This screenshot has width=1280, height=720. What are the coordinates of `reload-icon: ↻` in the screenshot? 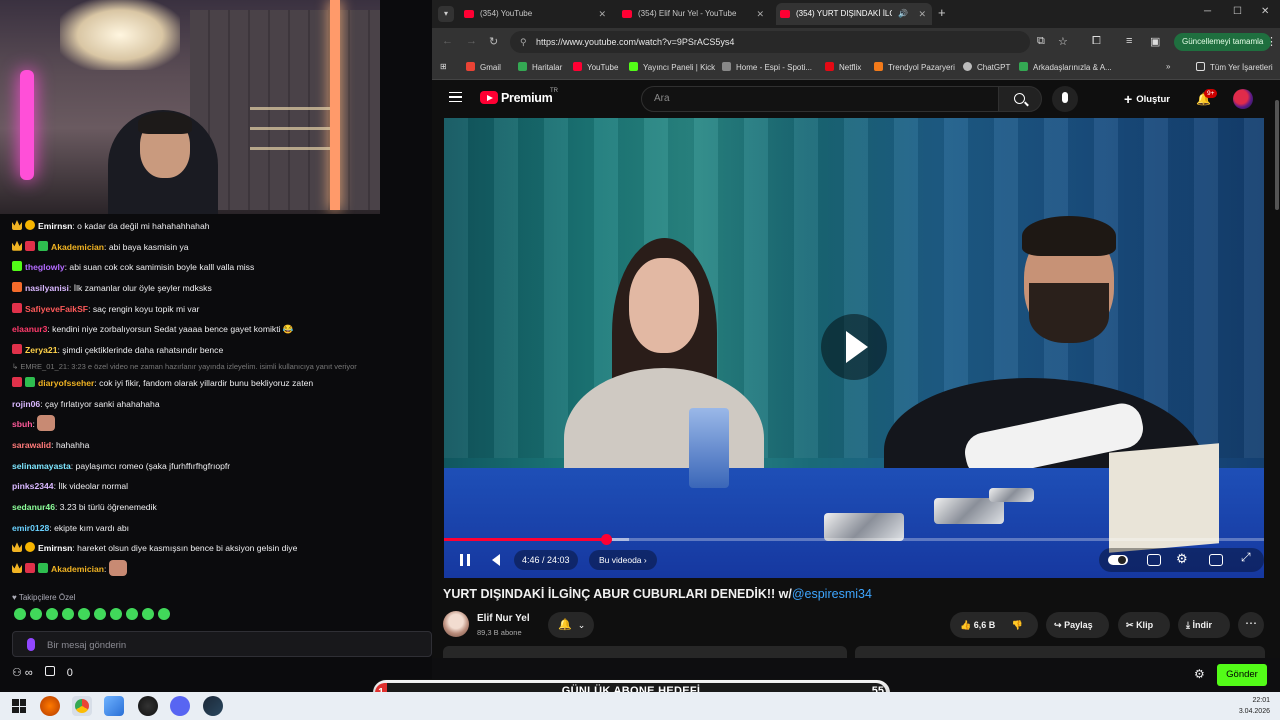 It's located at (493, 41).